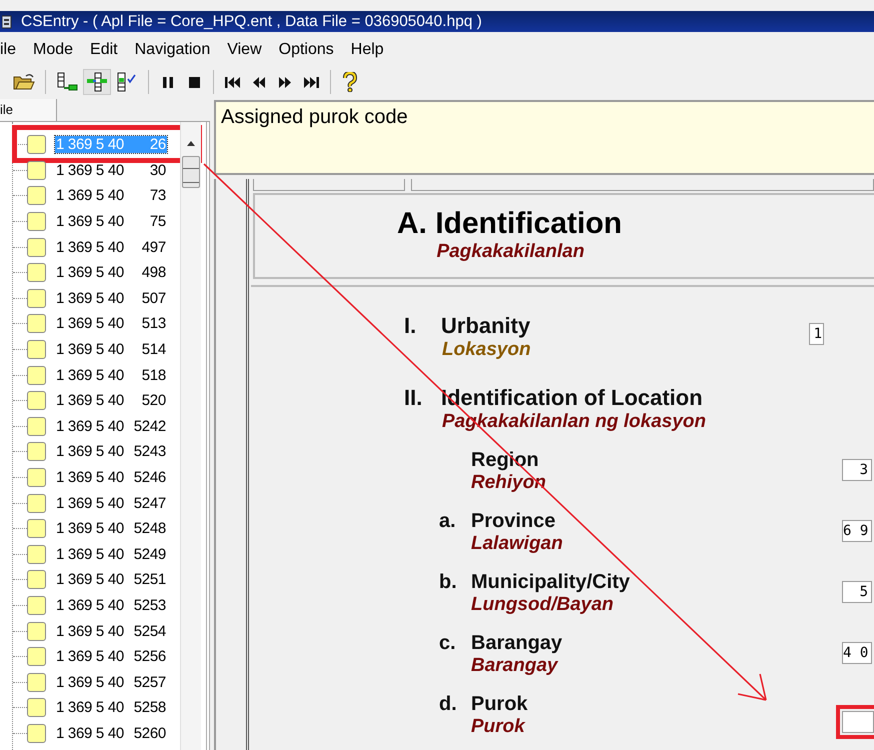 Image resolution: width=874 pixels, height=750 pixels. I want to click on question-label: Municipality/City, so click(550, 582).